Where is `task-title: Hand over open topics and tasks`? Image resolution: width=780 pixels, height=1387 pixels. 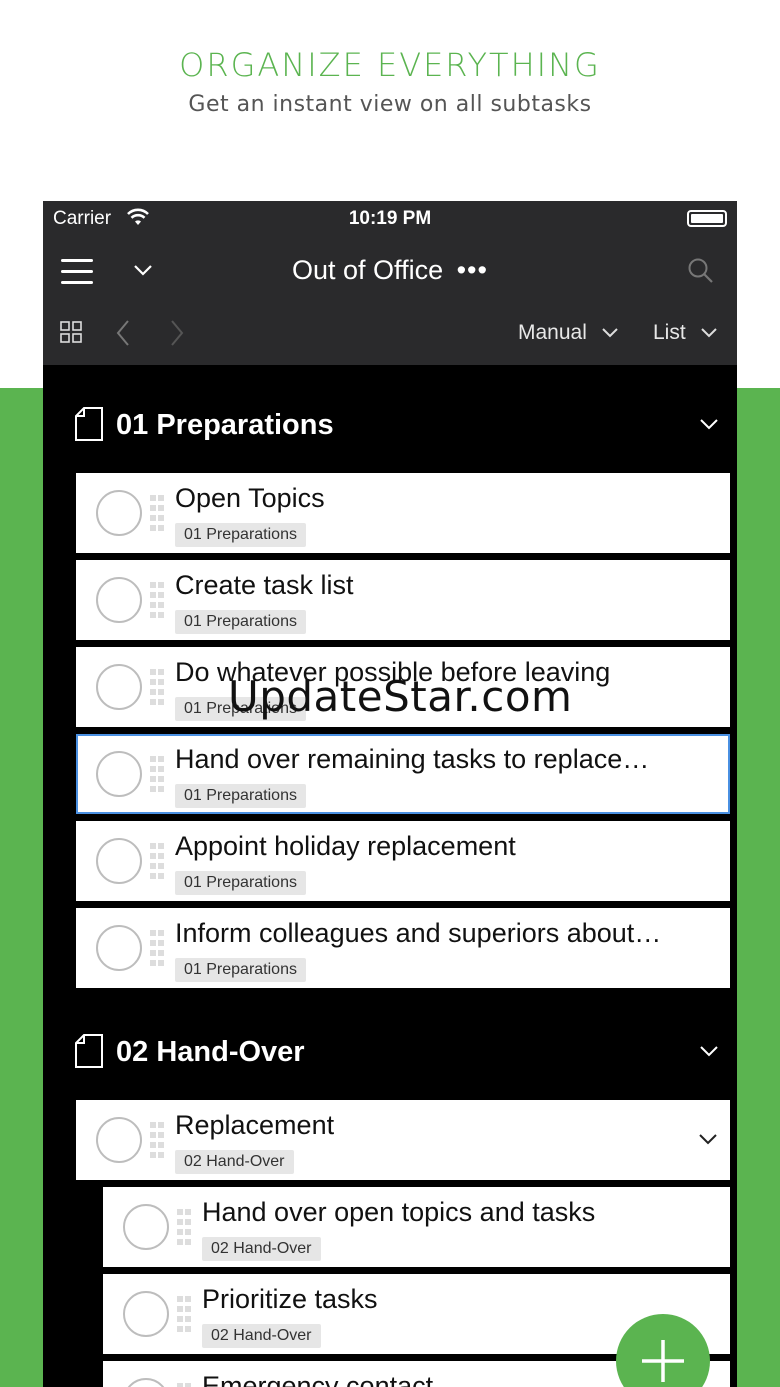 task-title: Hand over open topics and tasks is located at coordinates (399, 1212).